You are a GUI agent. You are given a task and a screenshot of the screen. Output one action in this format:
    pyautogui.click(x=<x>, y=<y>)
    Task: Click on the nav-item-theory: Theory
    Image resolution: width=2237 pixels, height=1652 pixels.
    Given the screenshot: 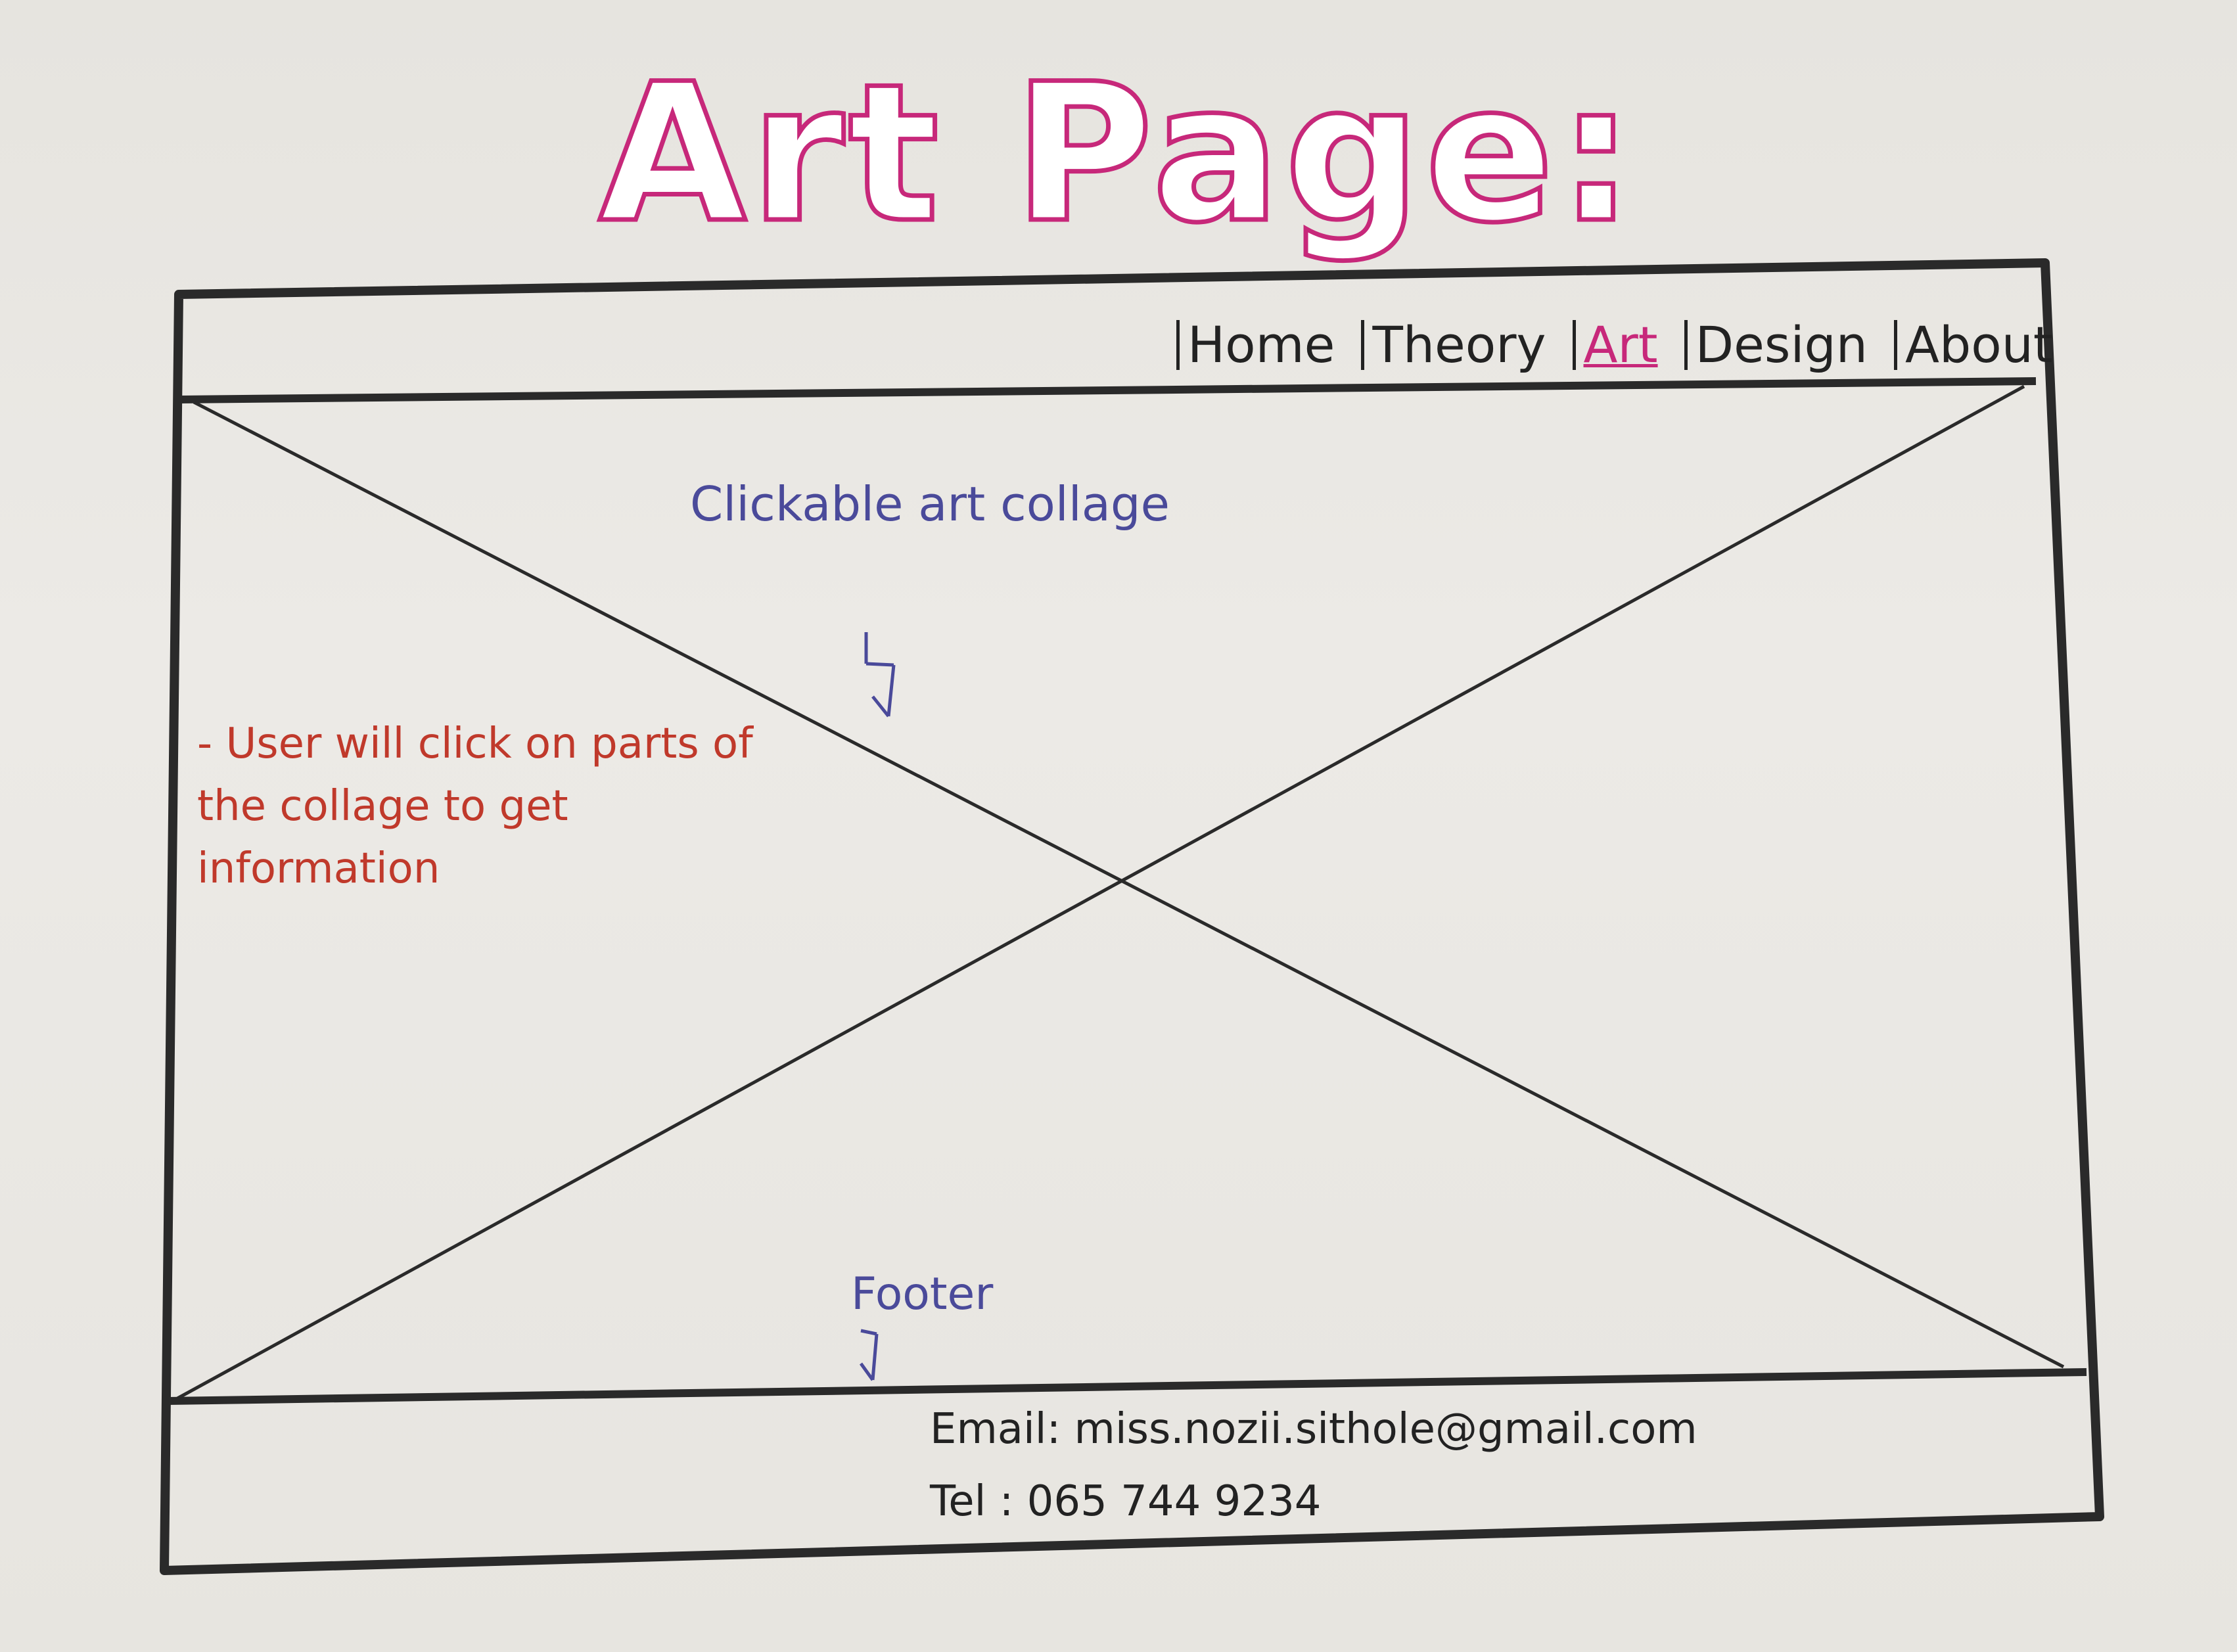 What is the action you would take?
    pyautogui.click(x=1453, y=345)
    